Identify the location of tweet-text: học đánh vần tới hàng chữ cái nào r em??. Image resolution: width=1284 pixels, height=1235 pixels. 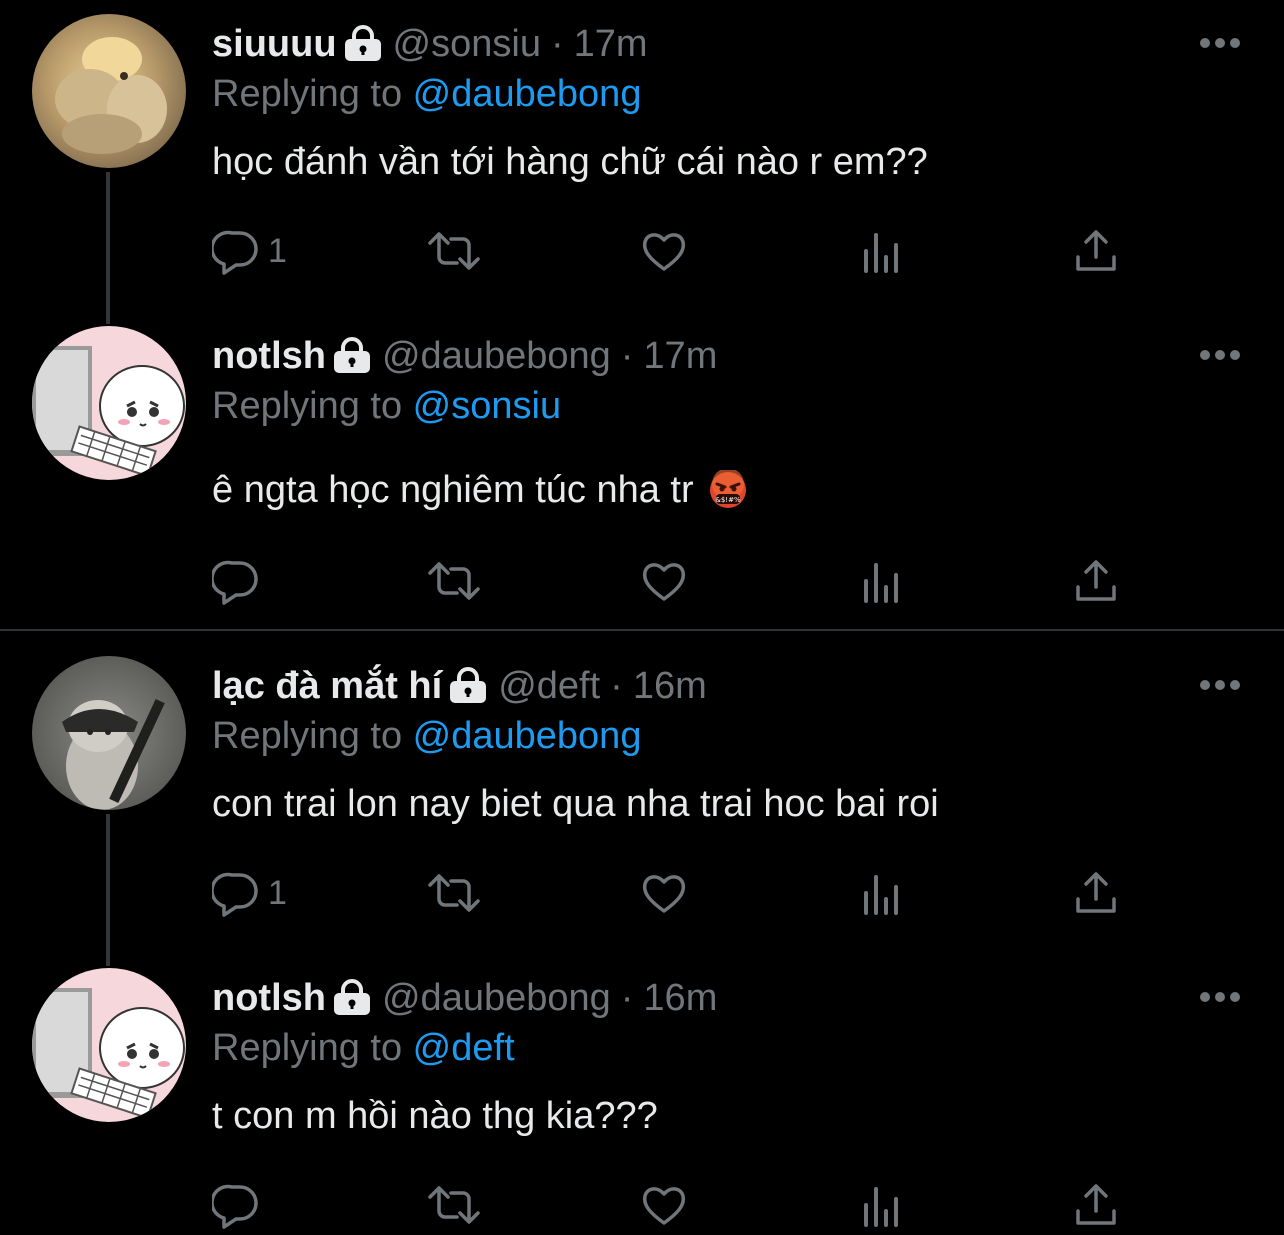
(570, 162).